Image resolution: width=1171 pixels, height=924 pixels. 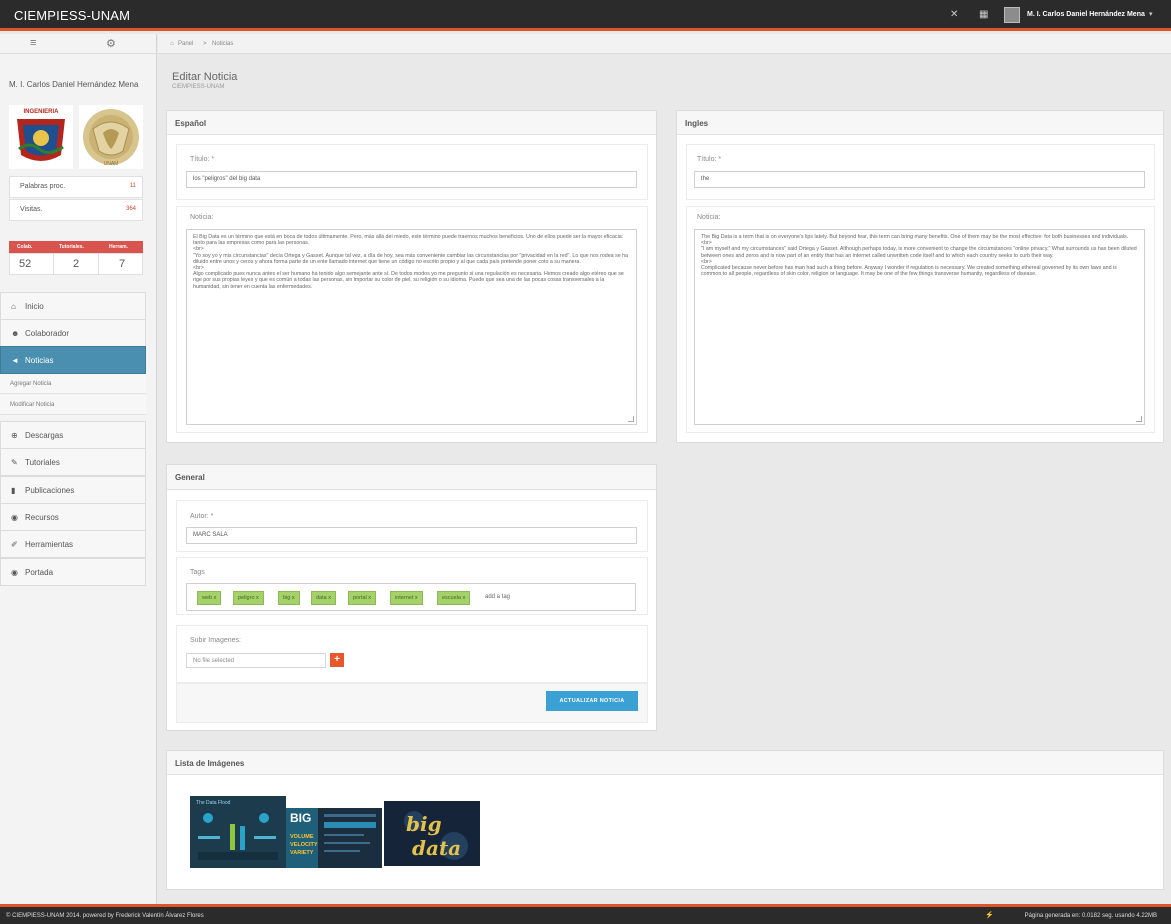 What do you see at coordinates (1012, 15) in the screenshot?
I see `user-avatar` at bounding box center [1012, 15].